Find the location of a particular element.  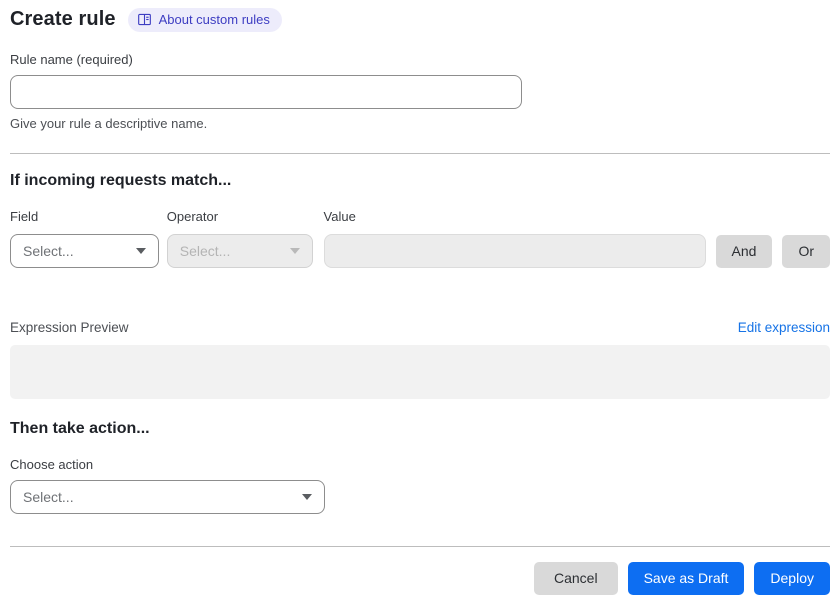

and-button: And is located at coordinates (744, 251).